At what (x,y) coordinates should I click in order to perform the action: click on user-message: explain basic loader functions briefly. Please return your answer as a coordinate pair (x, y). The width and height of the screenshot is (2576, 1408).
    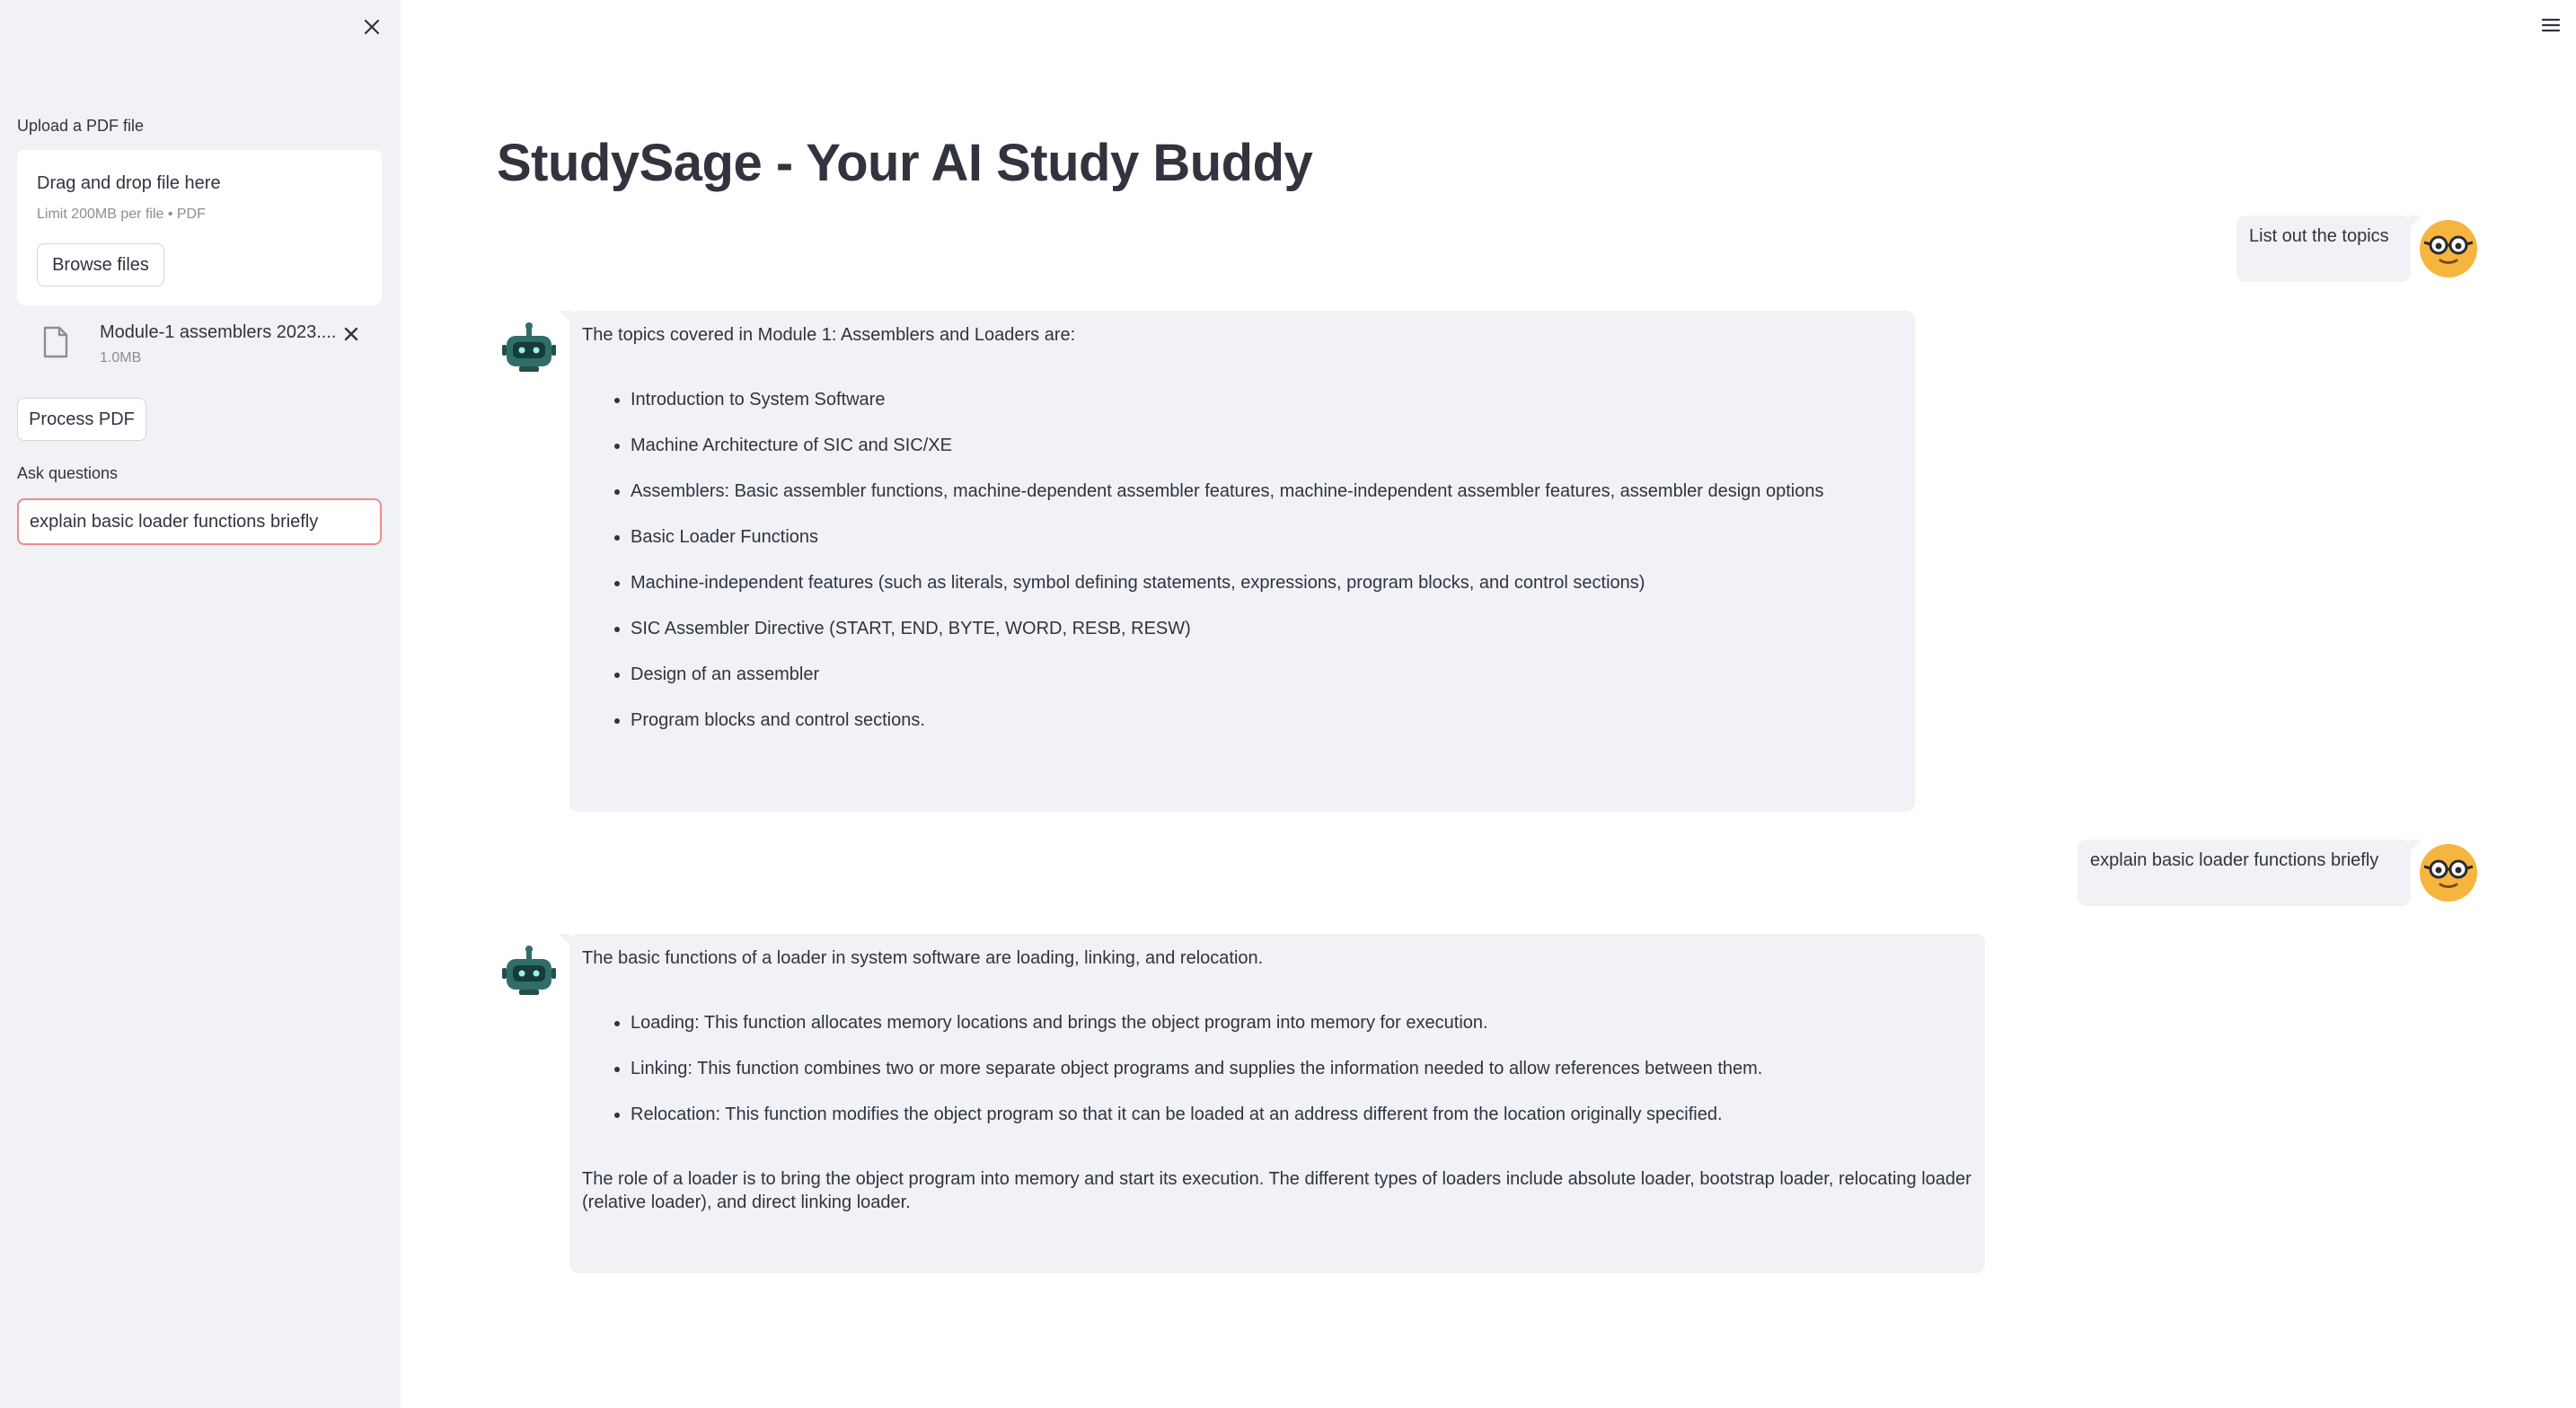
    Looking at the image, I should click on (2250, 873).